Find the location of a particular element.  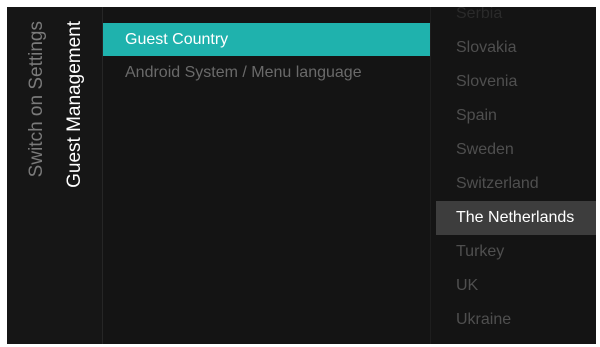

country-item-serbia: Serbia is located at coordinates (516, 19).